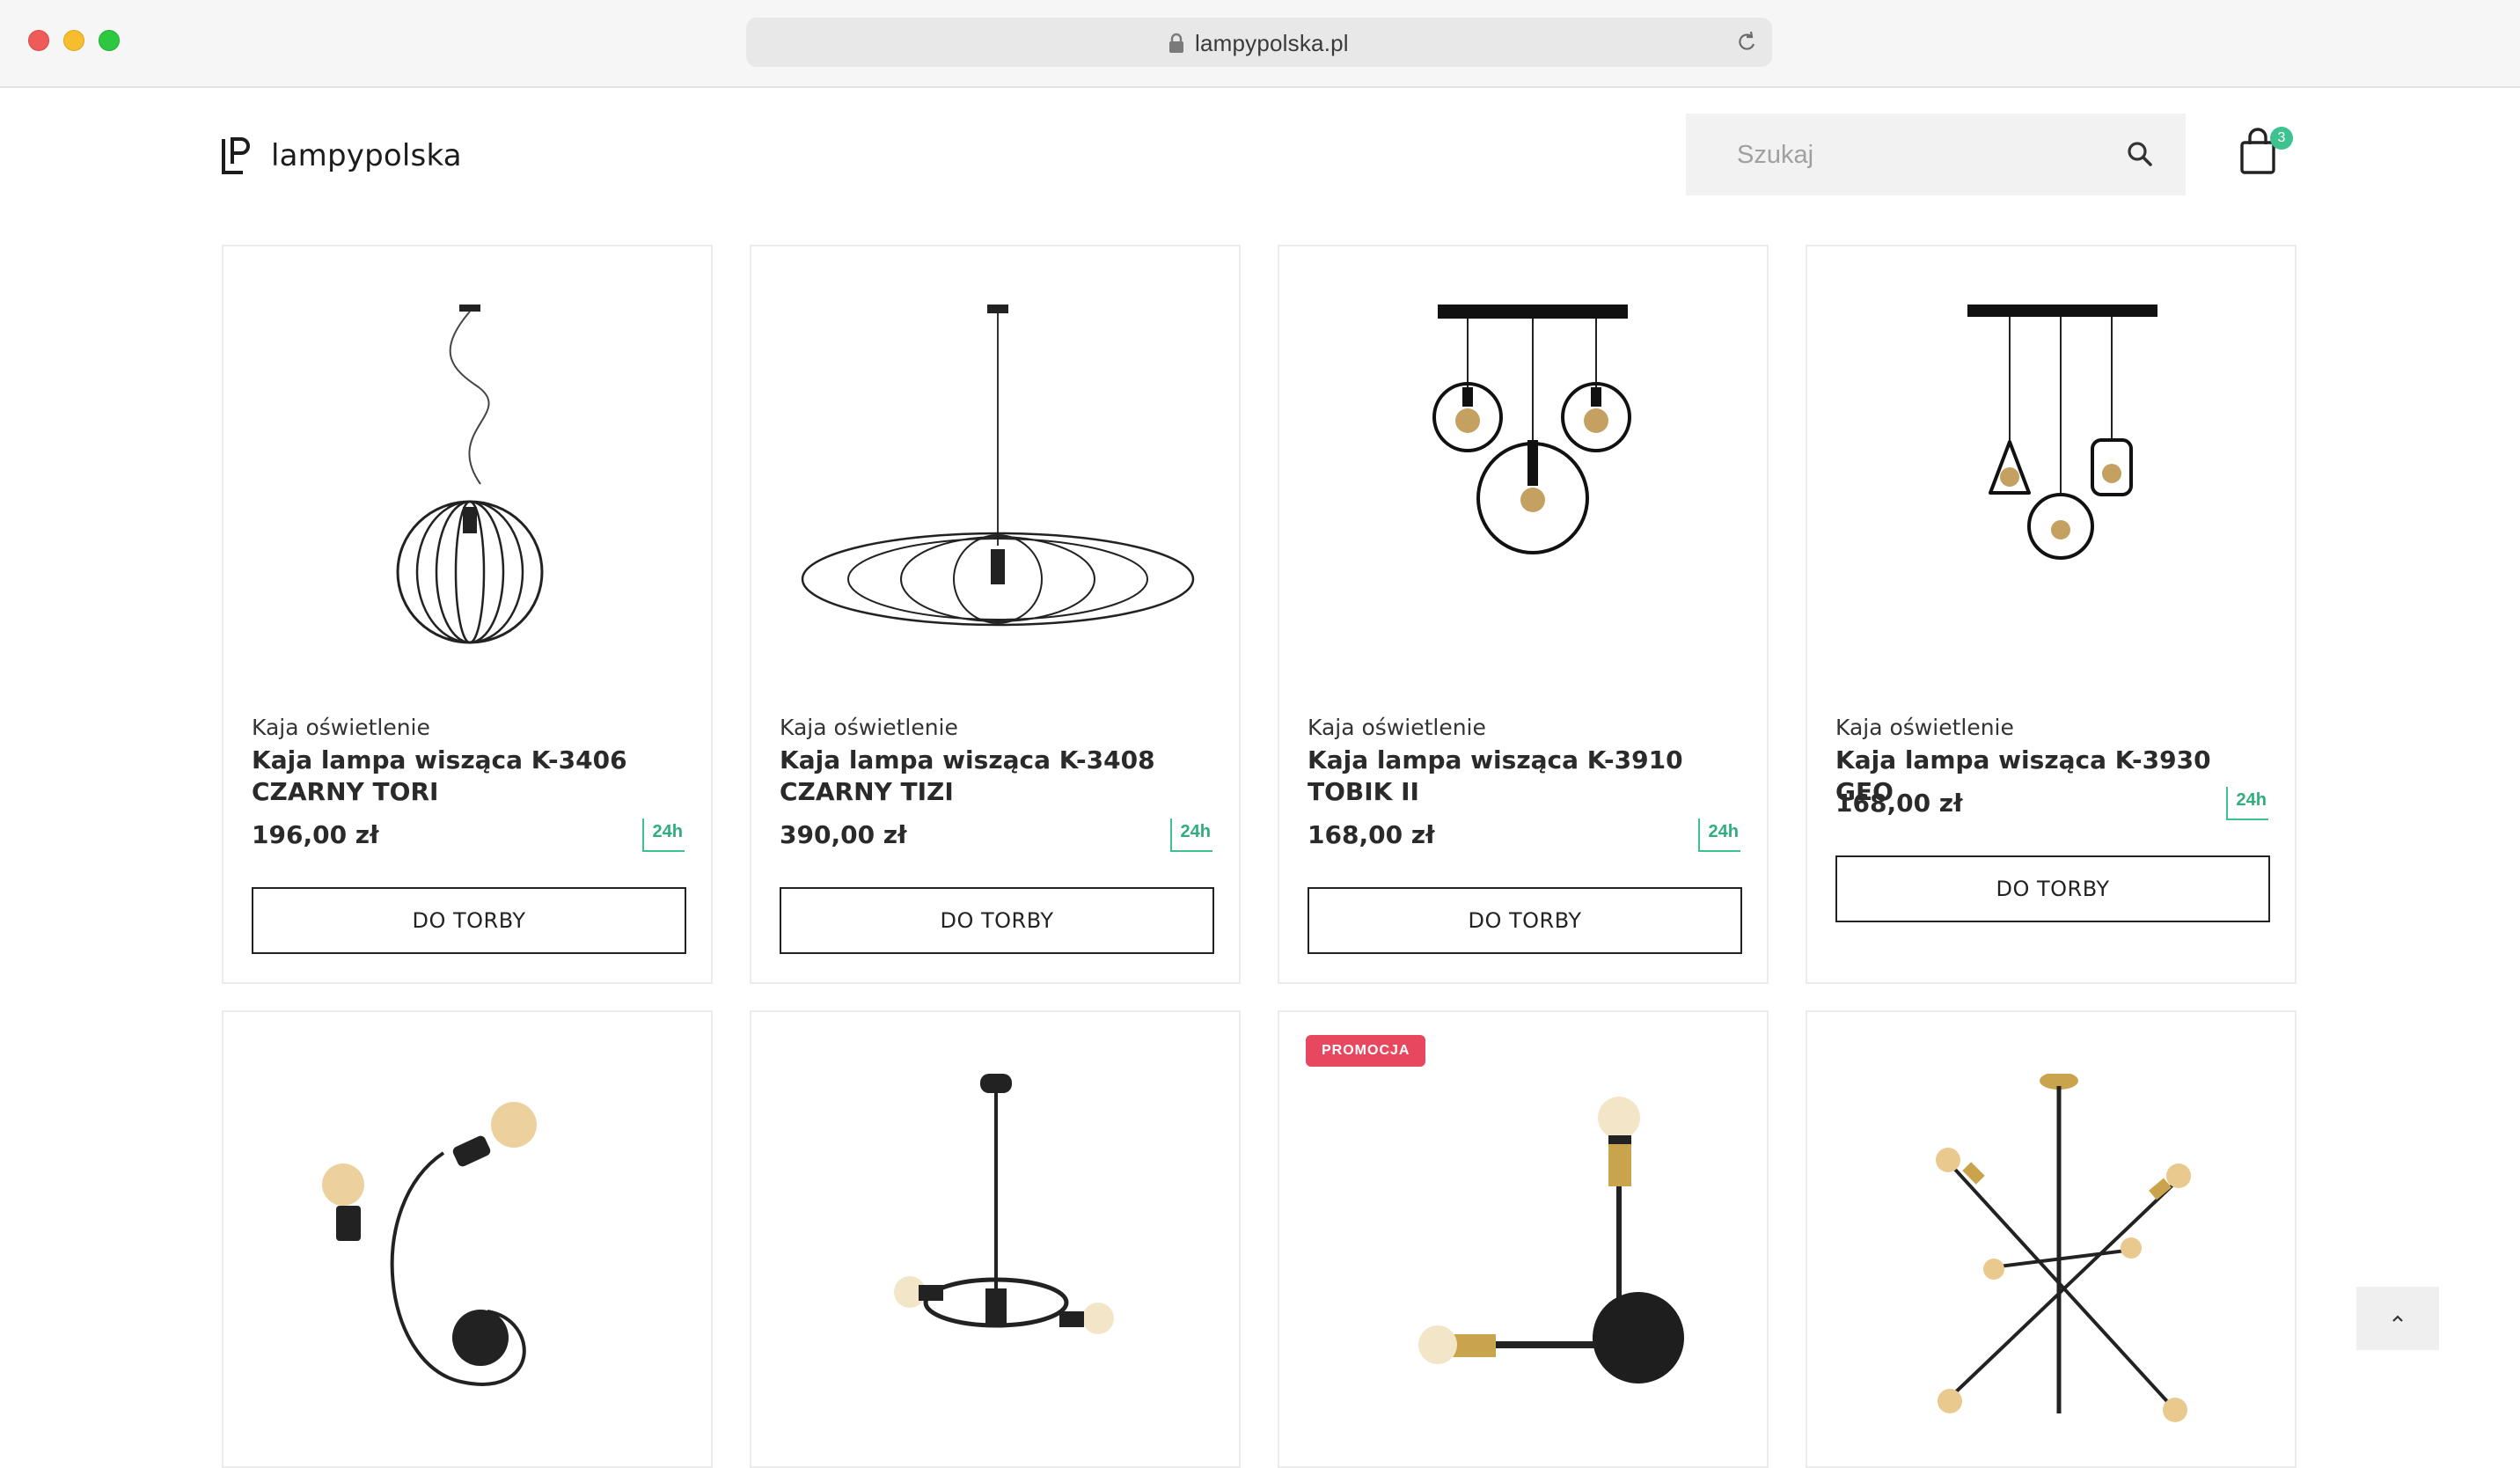 The height and width of the screenshot is (1468, 2520). What do you see at coordinates (2265, 151) in the screenshot?
I see `cart-button: 3` at bounding box center [2265, 151].